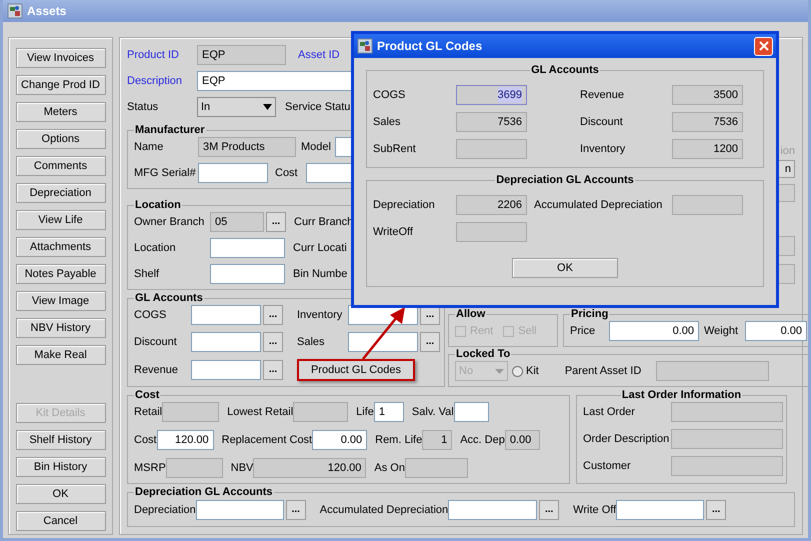 This screenshot has width=811, height=541. I want to click on side-button: Bin History, so click(61, 467).